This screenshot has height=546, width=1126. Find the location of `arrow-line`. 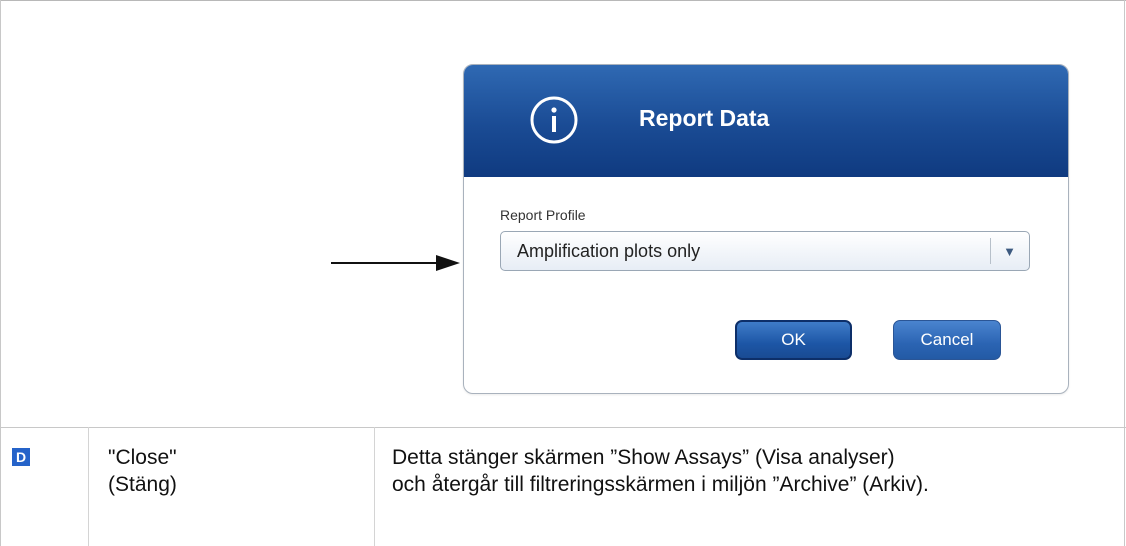

arrow-line is located at coordinates (385, 263).